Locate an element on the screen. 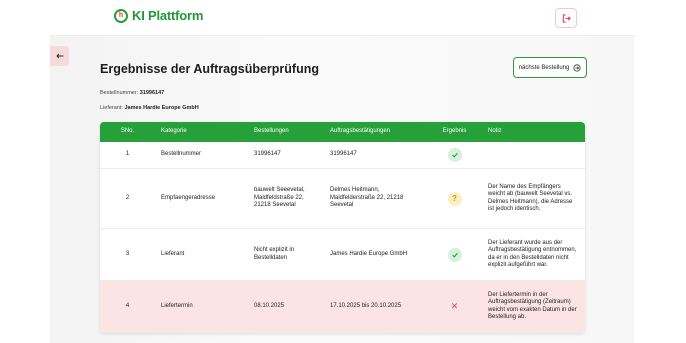 This screenshot has height=343, width=686. cell-bestellungen: 31996147 is located at coordinates (267, 154).